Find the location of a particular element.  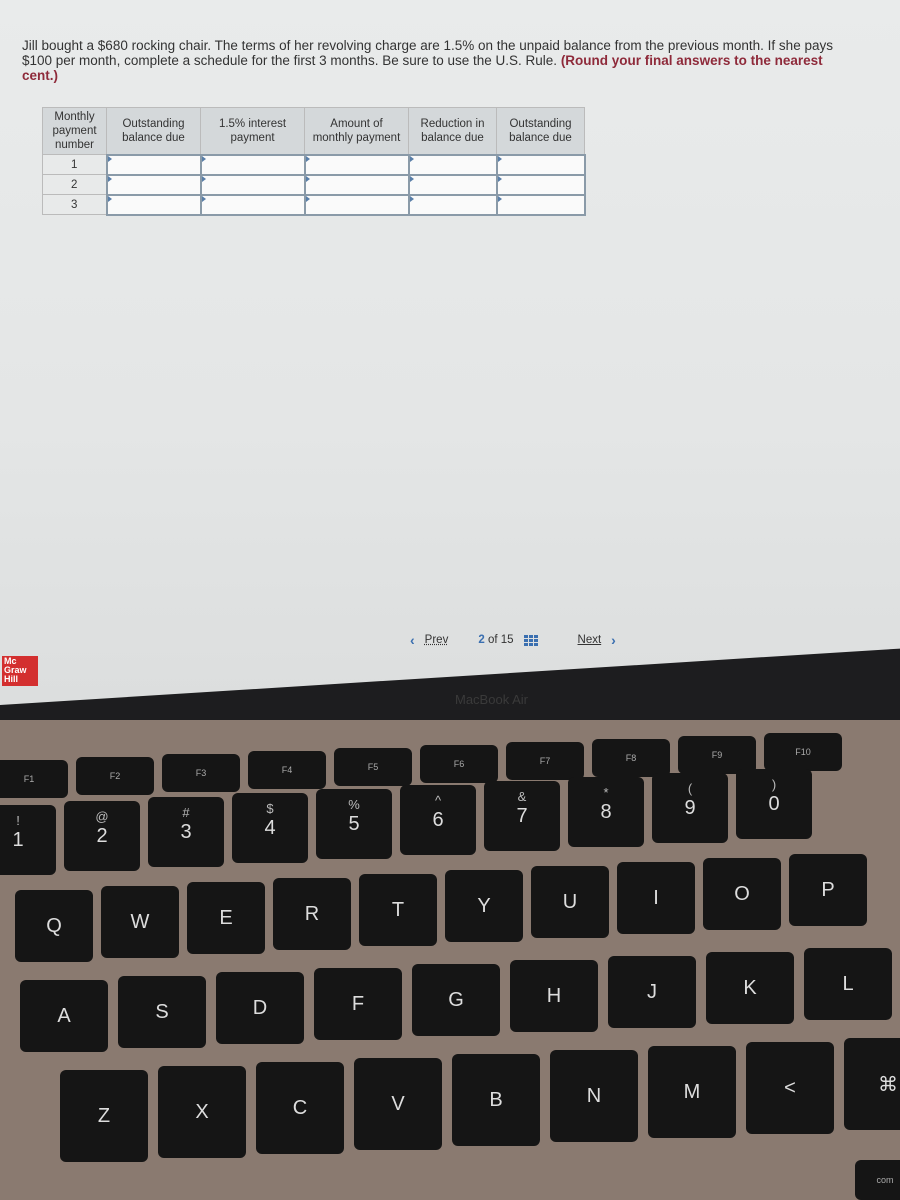

key-c: C is located at coordinates (300, 1108).